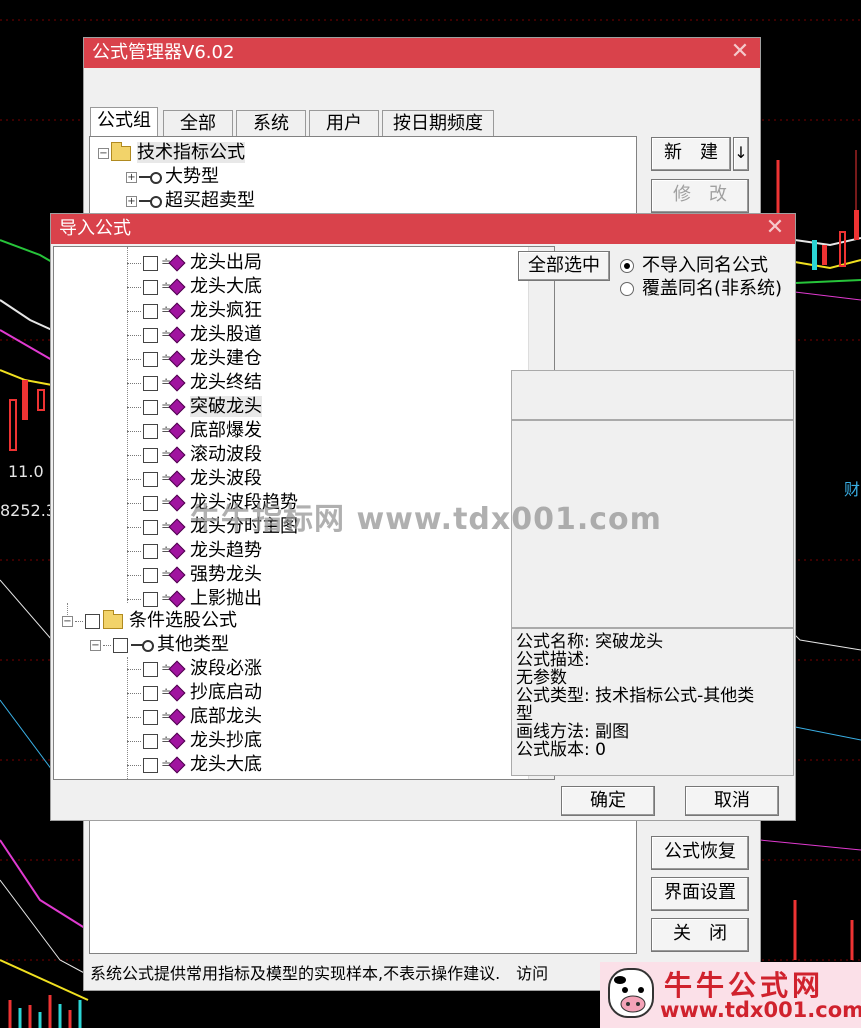  Describe the element at coordinates (740, 53) in the screenshot. I see `manager-close-icon: ✕` at that location.